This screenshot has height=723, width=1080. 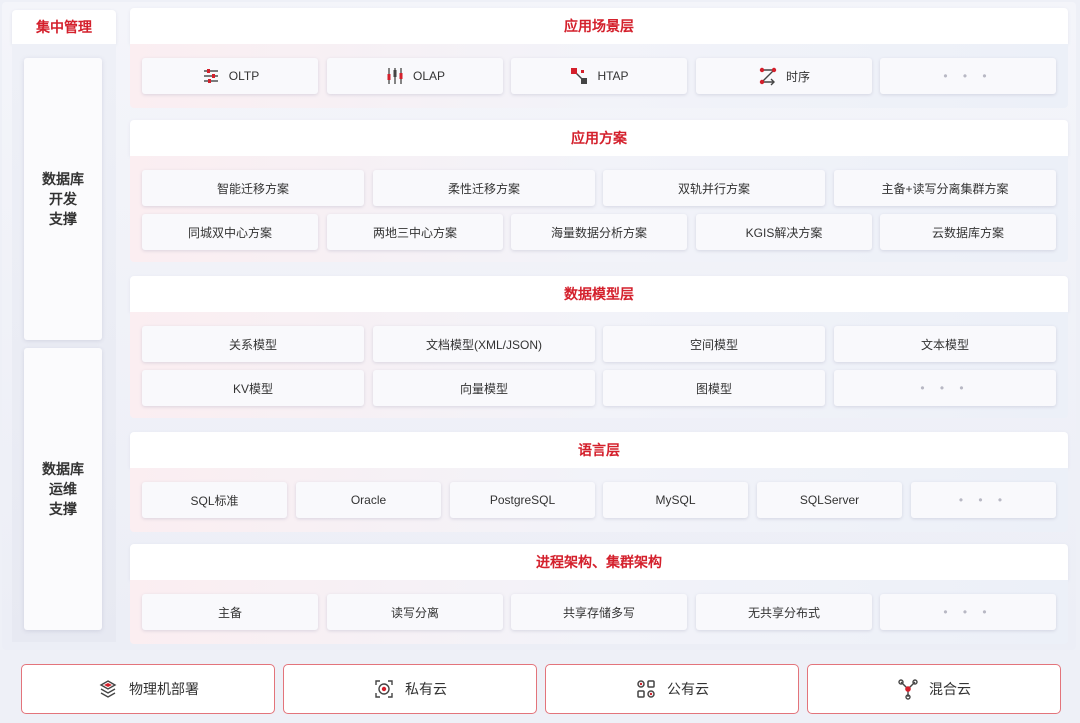 I want to click on architecture-item: 共享存储多写, so click(x=599, y=612).